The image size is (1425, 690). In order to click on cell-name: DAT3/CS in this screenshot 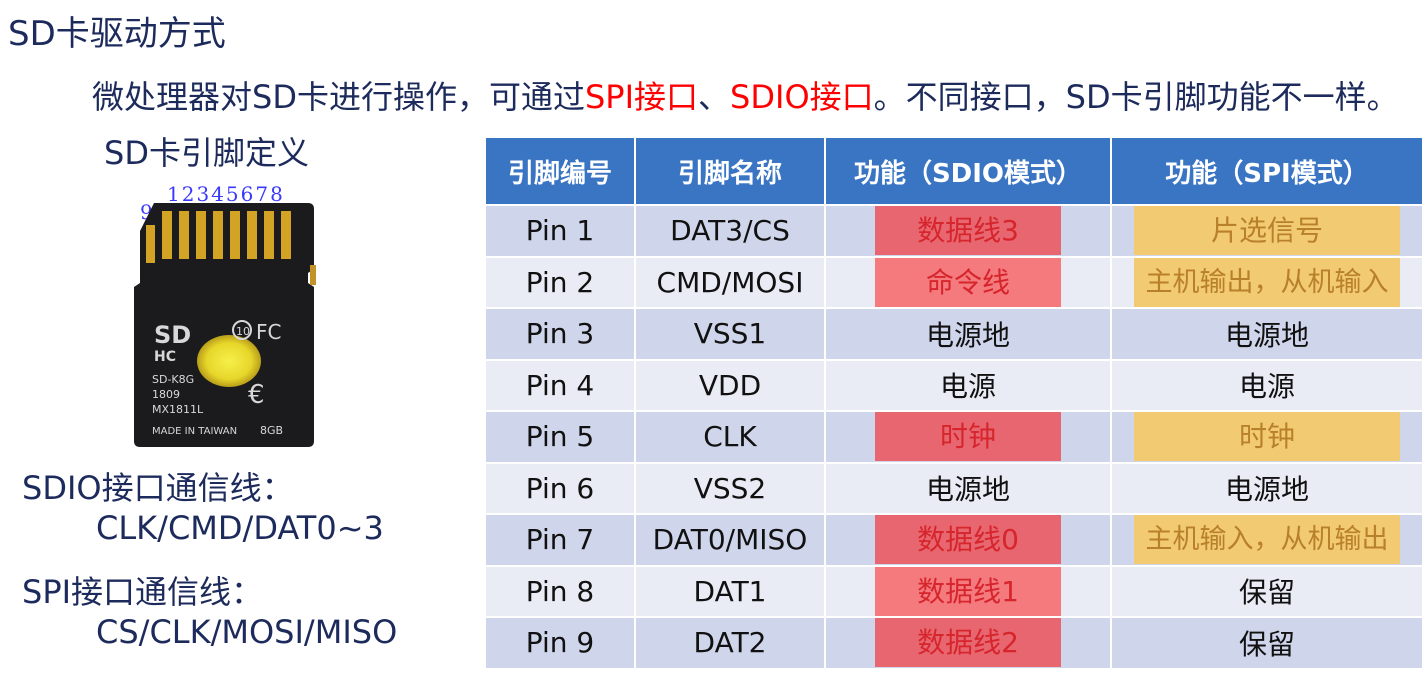, I will do `click(730, 231)`.